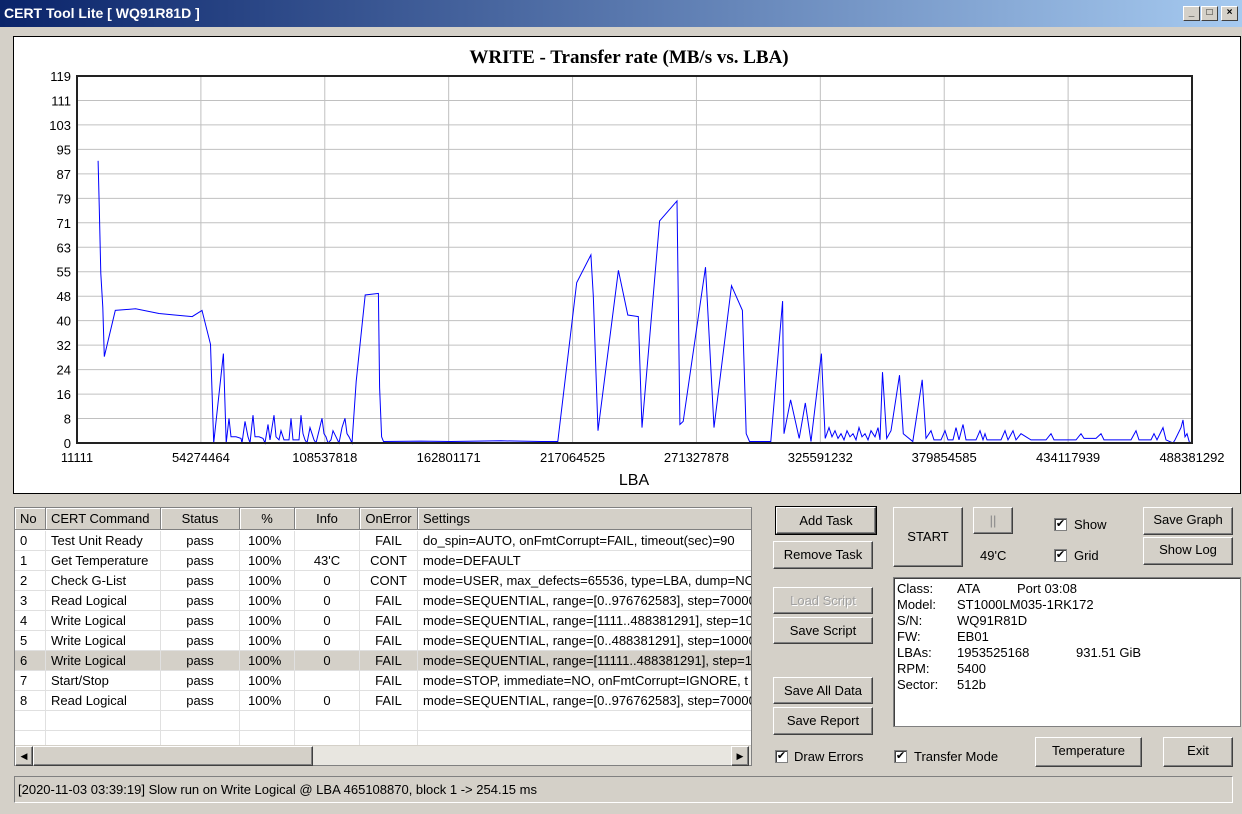  I want to click on close-icon: ×, so click(1229, 13).